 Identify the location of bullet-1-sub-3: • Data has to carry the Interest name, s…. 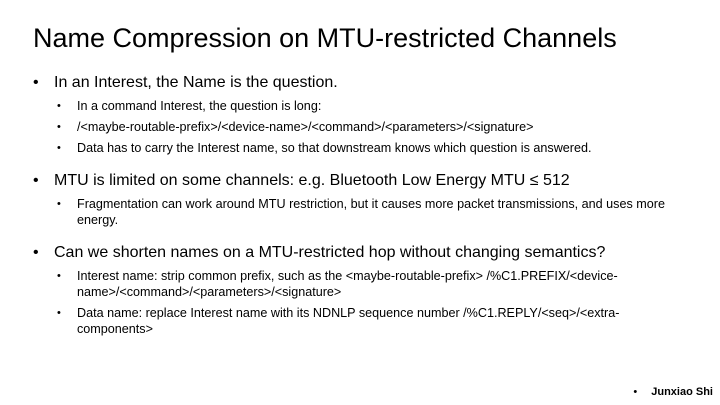
(363, 148).